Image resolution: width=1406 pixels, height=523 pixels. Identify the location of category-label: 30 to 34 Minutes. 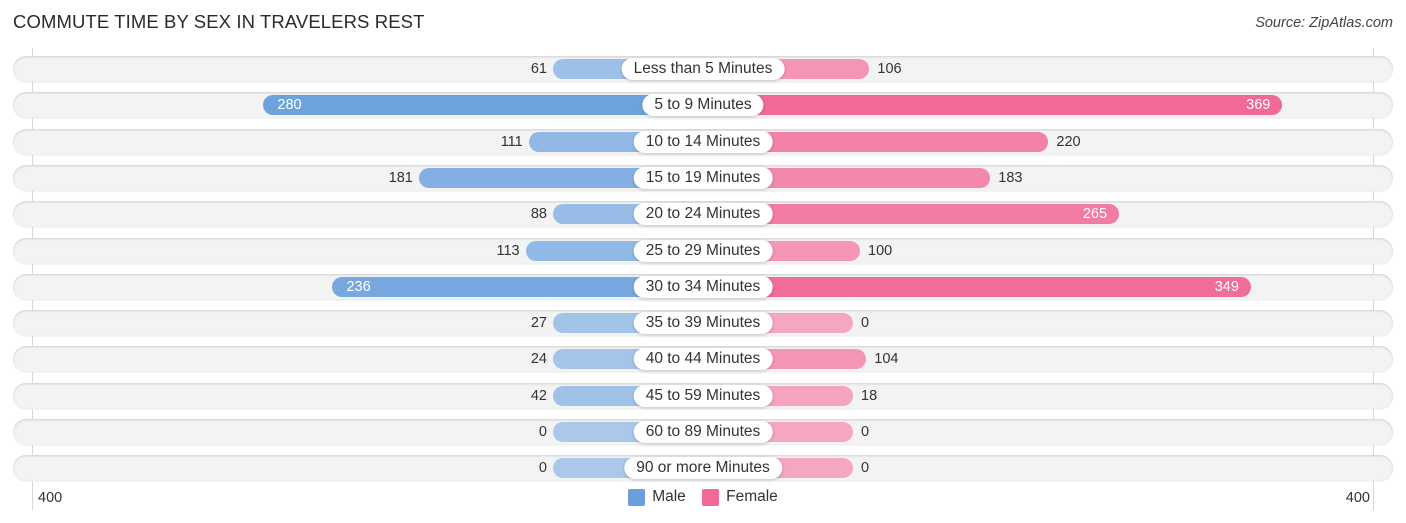
(703, 286).